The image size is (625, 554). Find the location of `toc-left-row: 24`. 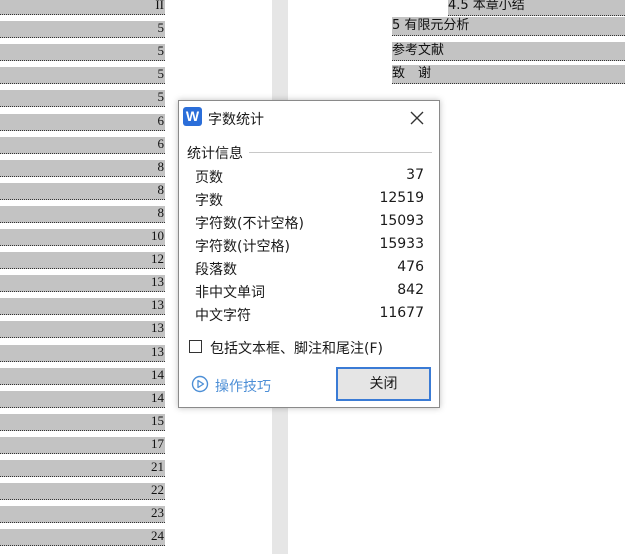

toc-left-row: 24 is located at coordinates (82, 537).